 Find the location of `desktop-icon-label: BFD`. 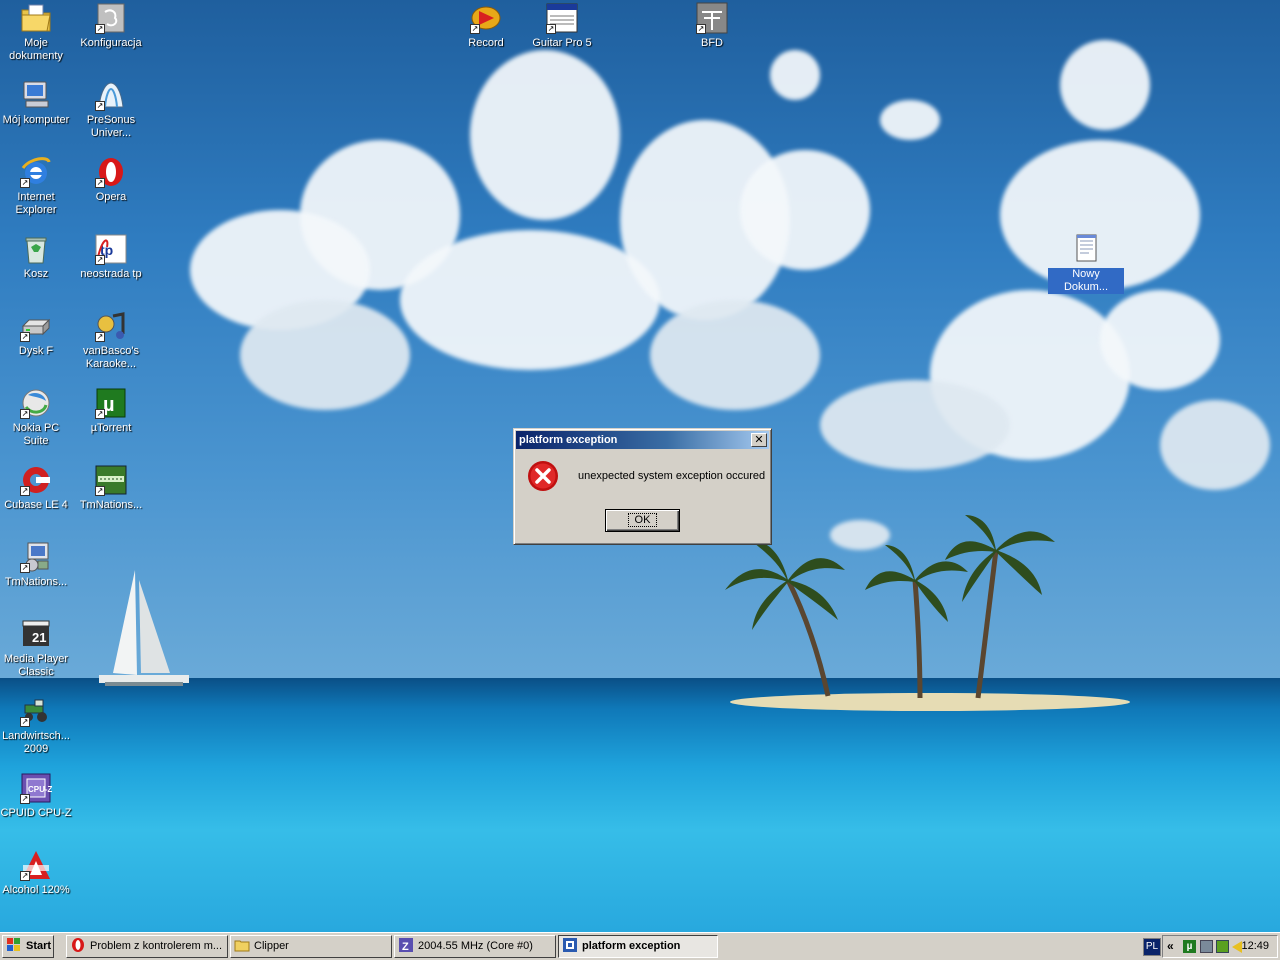

desktop-icon-label: BFD is located at coordinates (712, 43).